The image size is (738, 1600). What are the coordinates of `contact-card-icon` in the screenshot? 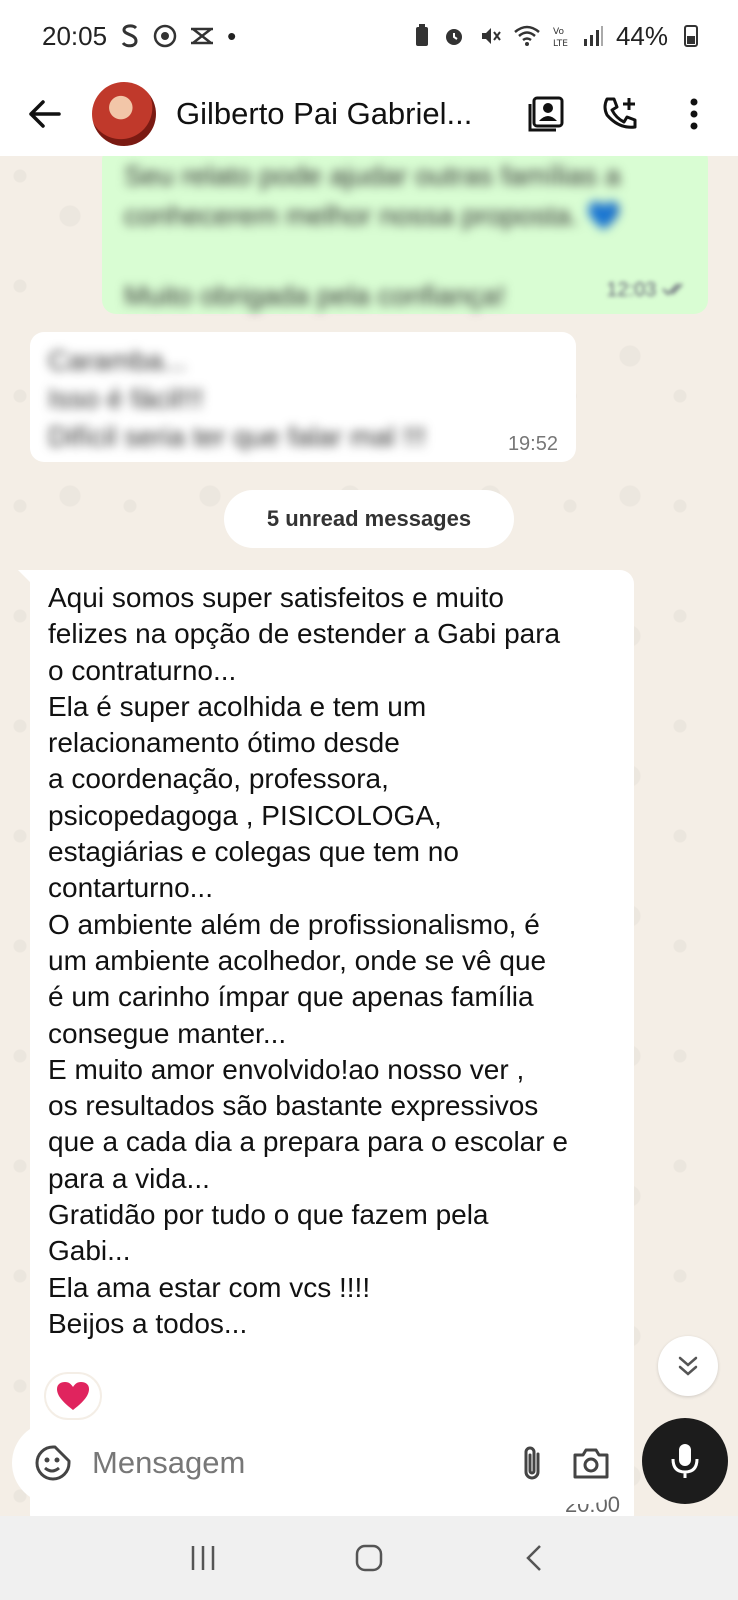 It's located at (546, 114).